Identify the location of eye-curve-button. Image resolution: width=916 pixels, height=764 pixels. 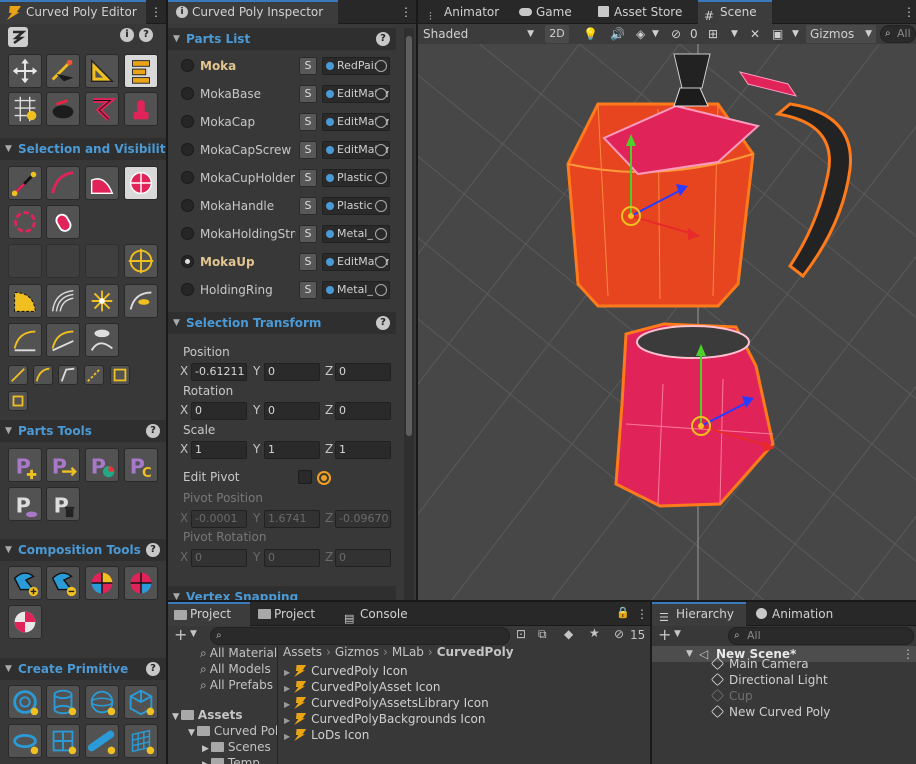
(141, 301).